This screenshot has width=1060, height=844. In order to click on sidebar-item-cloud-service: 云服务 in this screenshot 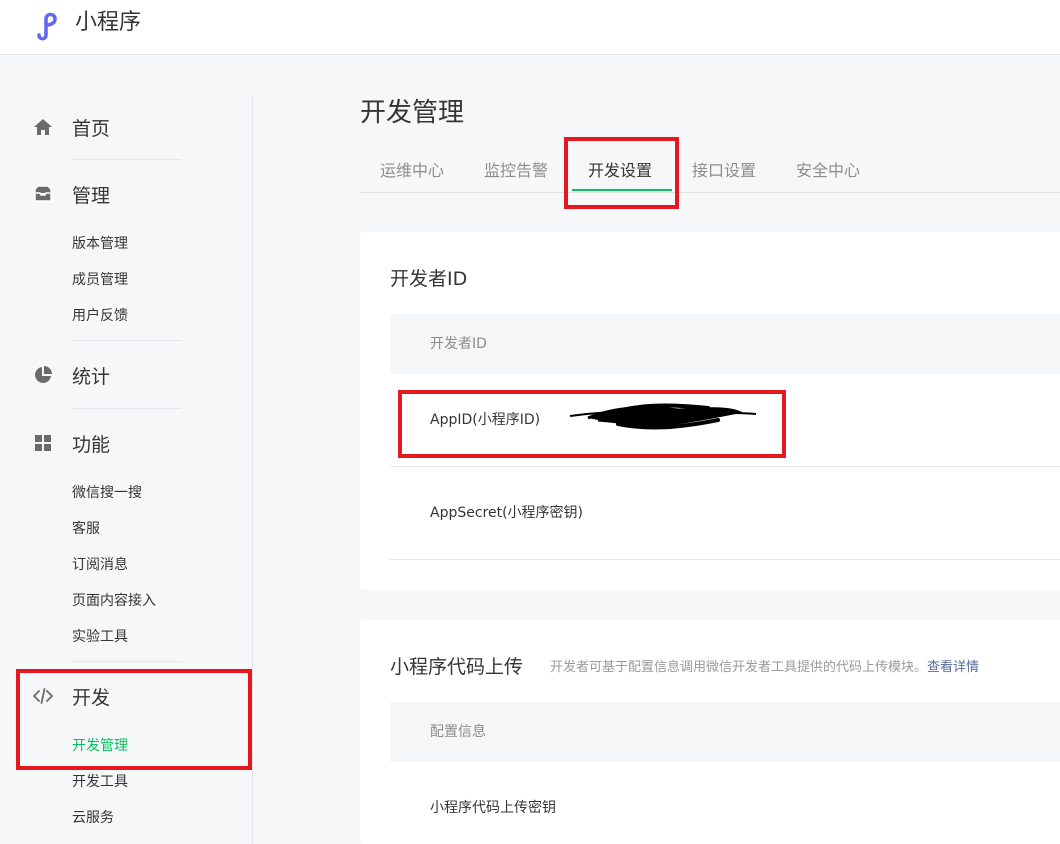, I will do `click(93, 818)`.